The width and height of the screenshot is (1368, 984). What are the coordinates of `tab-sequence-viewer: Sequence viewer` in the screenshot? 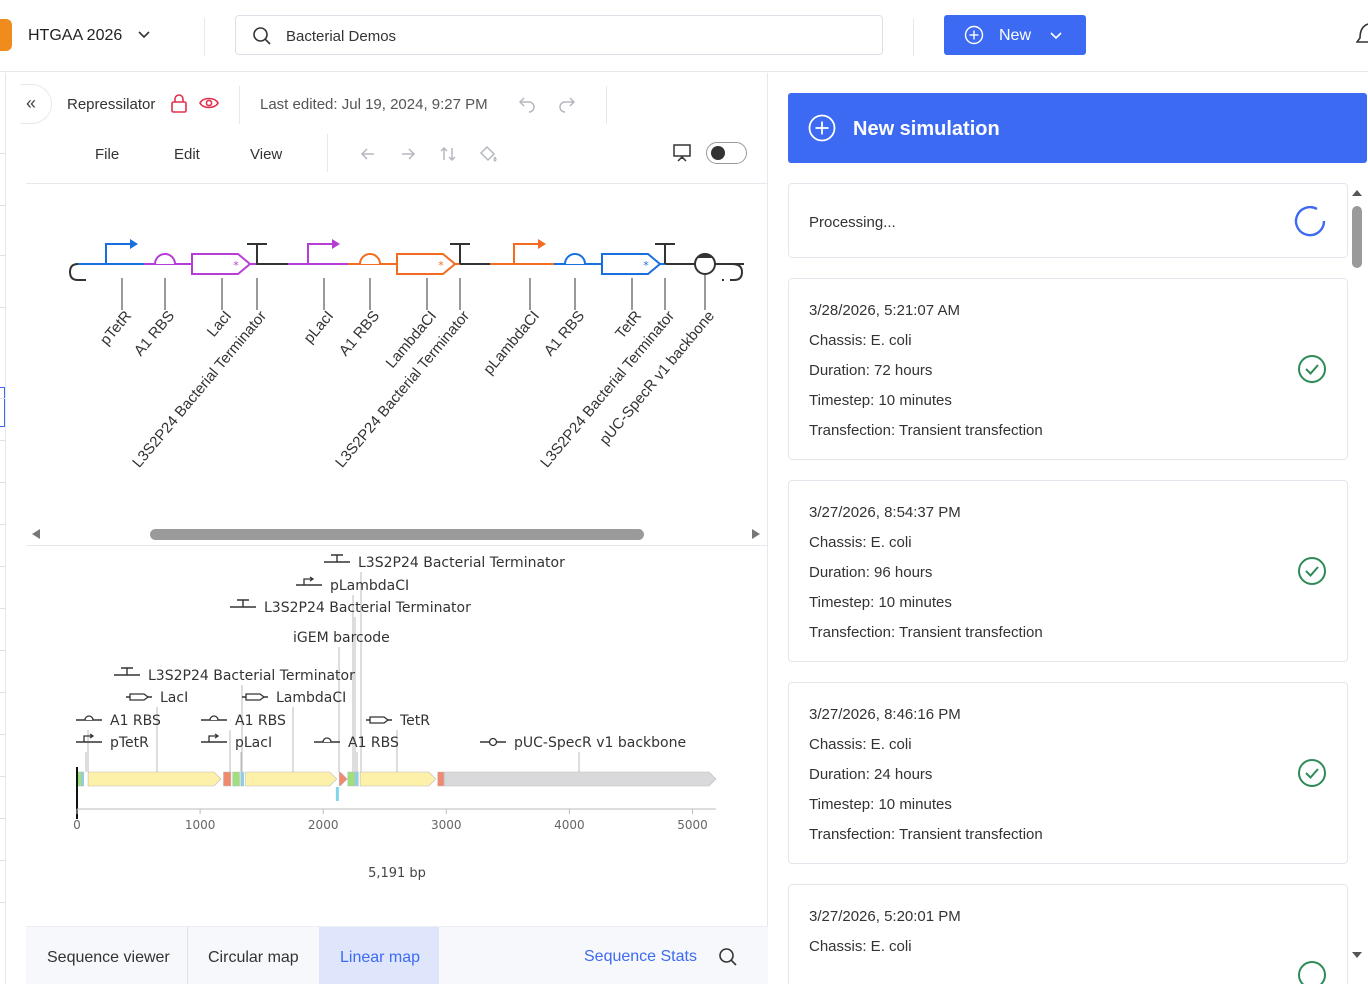 It's located at (106, 955).